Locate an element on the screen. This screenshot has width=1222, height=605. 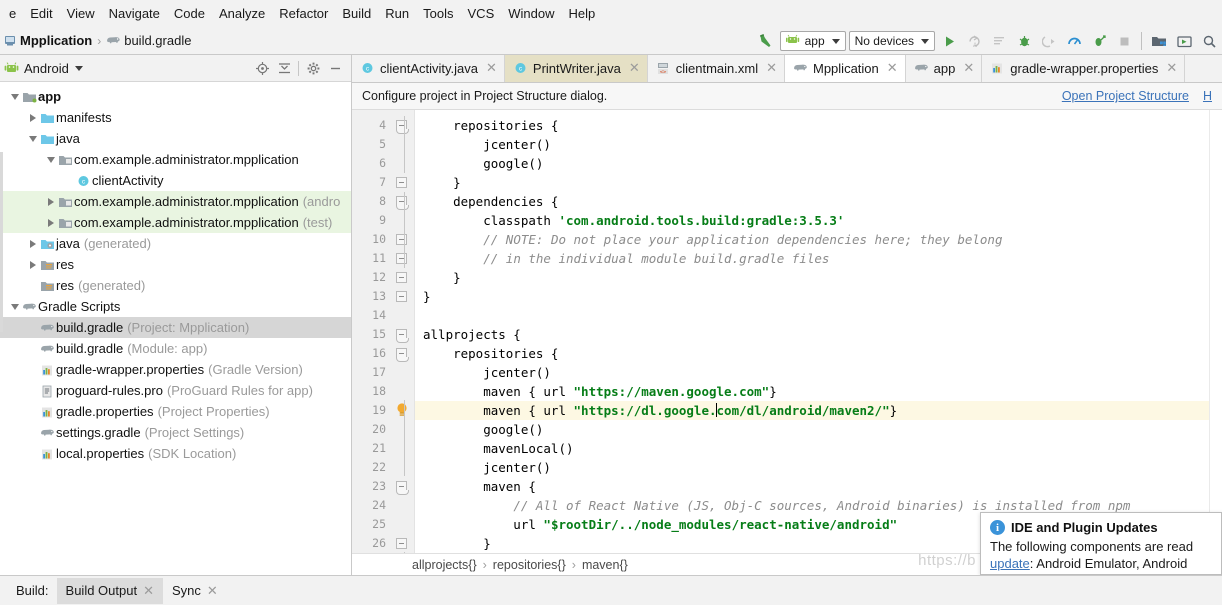
code-line: dependencies { is located at coordinates (818, 201).